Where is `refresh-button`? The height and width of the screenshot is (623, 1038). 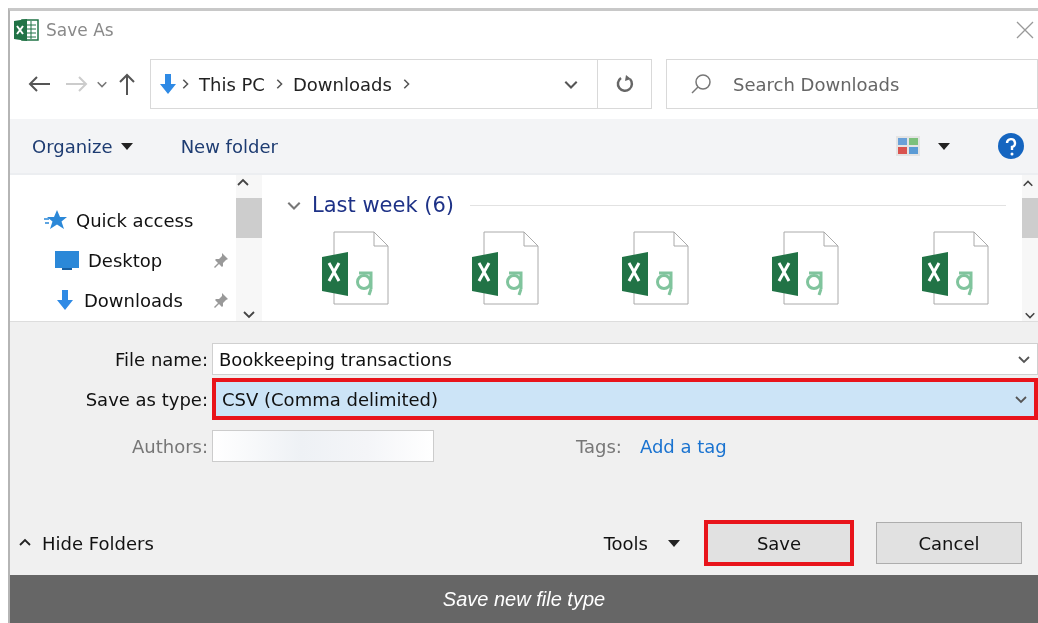 refresh-button is located at coordinates (625, 84).